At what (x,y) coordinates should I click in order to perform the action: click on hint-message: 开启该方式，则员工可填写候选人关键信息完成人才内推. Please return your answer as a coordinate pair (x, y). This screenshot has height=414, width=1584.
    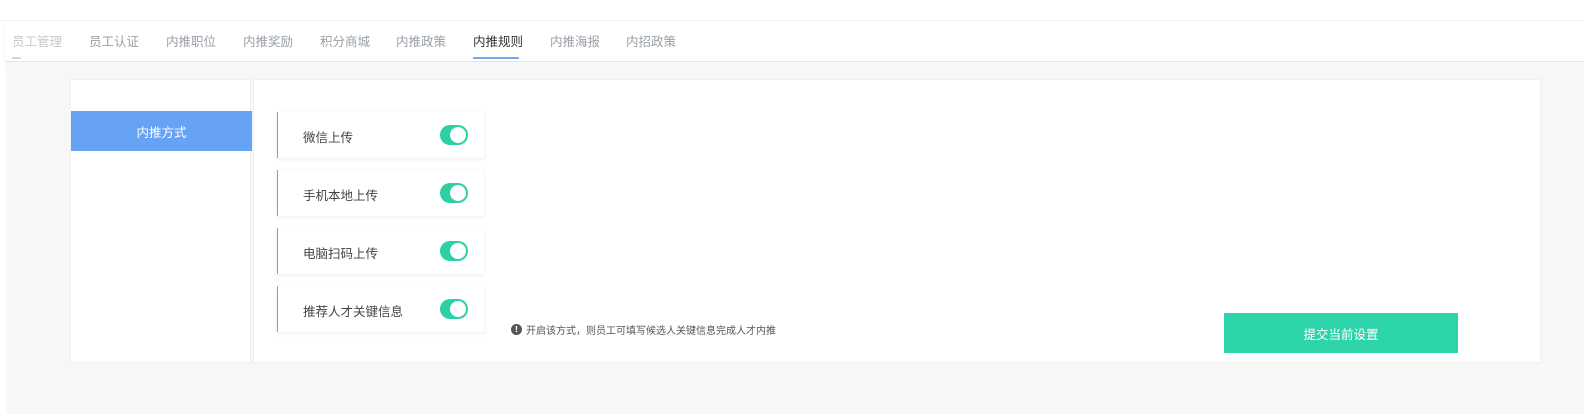
    Looking at the image, I should click on (651, 331).